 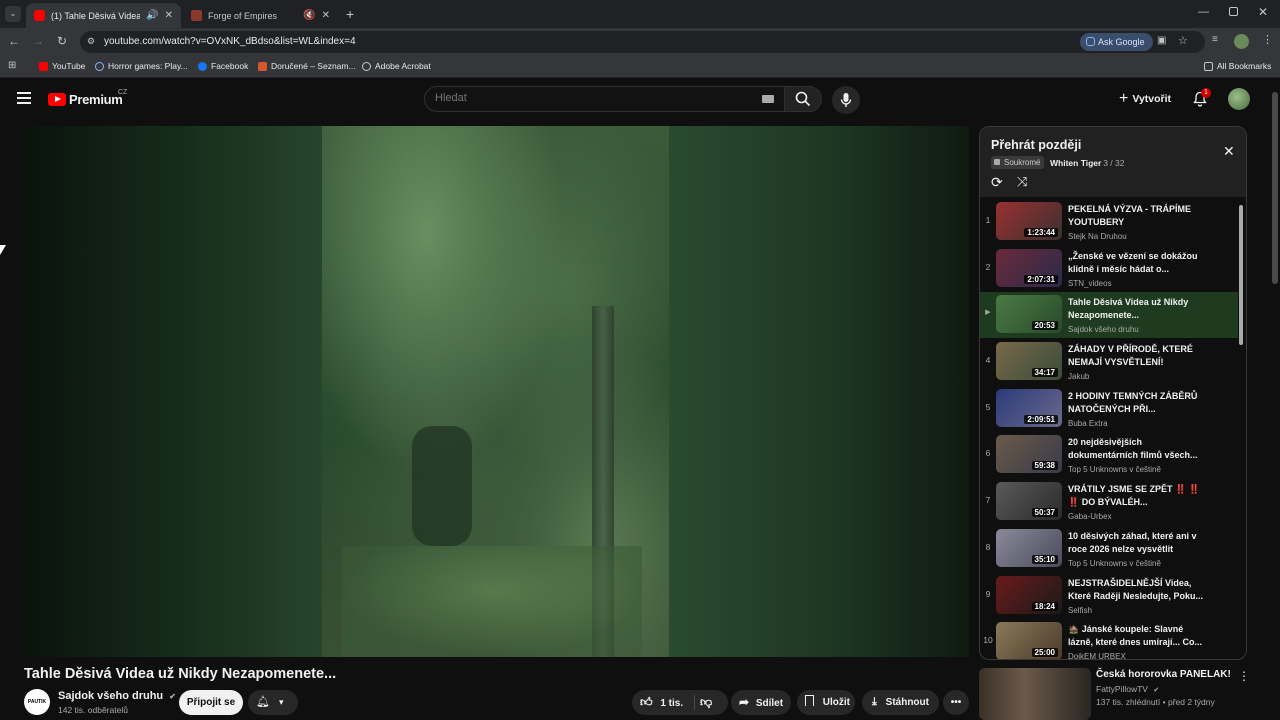 What do you see at coordinates (1183, 40) in the screenshot?
I see `bookmark-star-icon: ☆` at bounding box center [1183, 40].